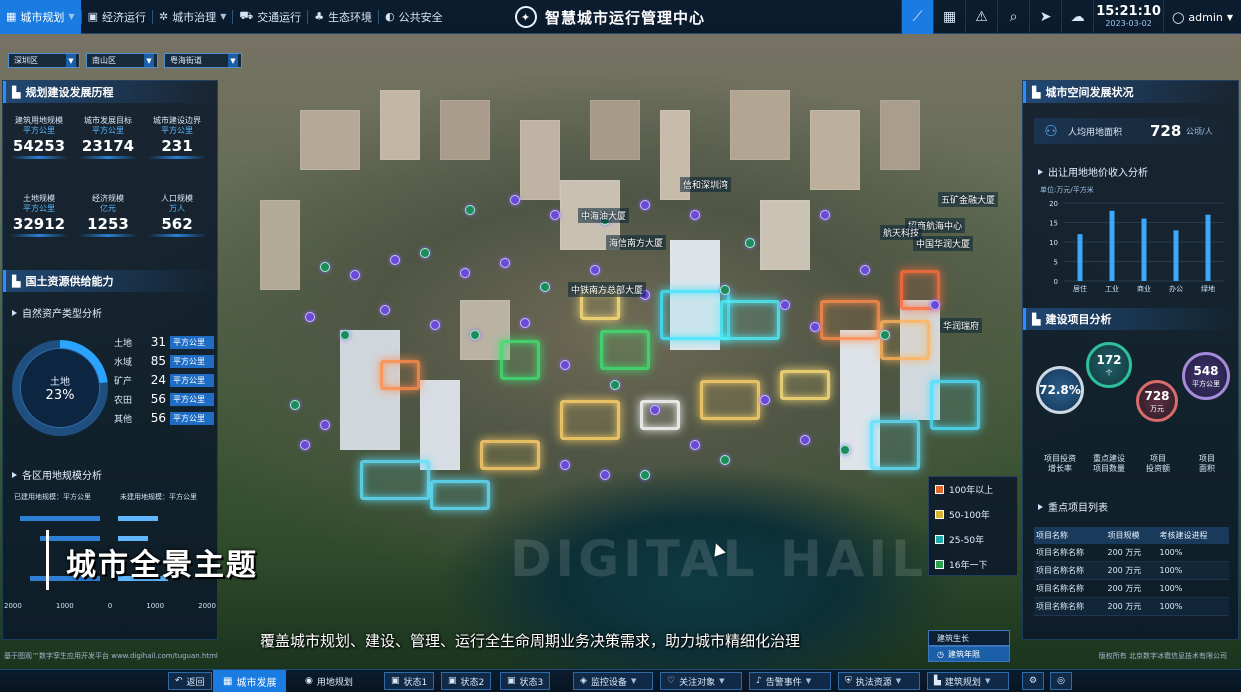 This screenshot has height=692, width=1241. Describe the element at coordinates (969, 654) in the screenshot. I see `toggle-building-age: ◷ 建筑年限` at that location.